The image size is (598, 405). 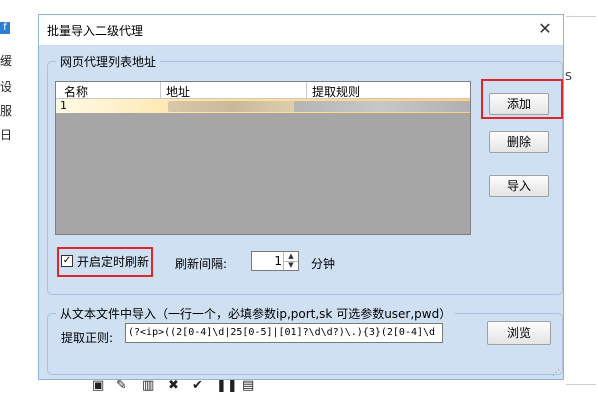 What do you see at coordinates (63, 105) in the screenshot?
I see `list-item-name: 1` at bounding box center [63, 105].